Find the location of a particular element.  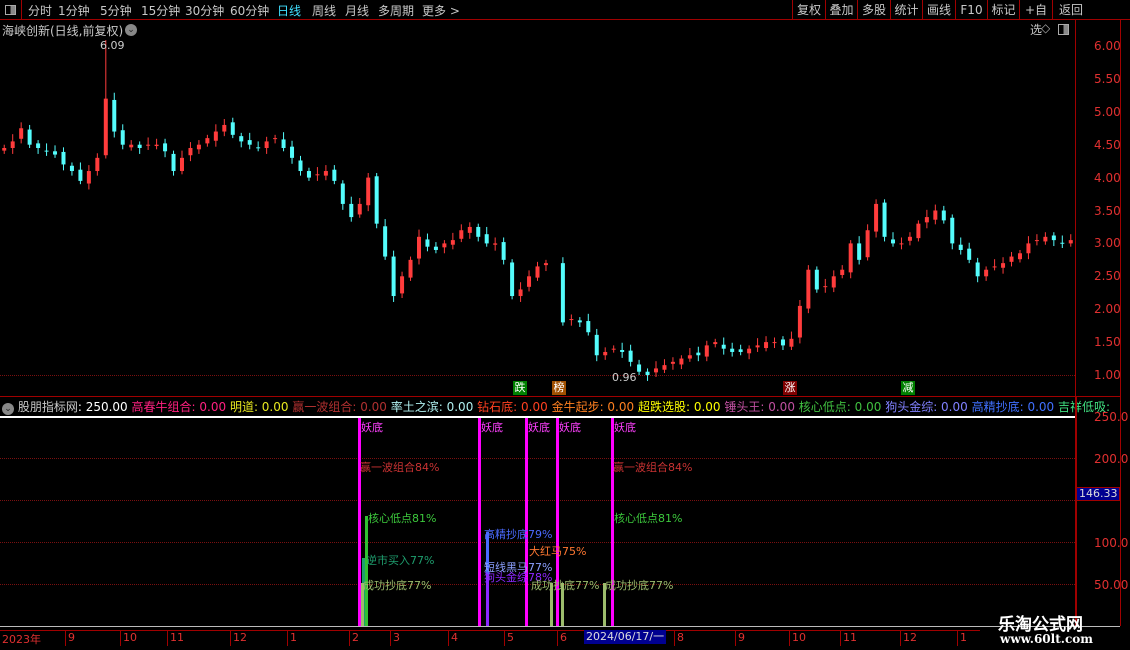

label-chenggong: 成功抄底77% is located at coordinates (397, 585).